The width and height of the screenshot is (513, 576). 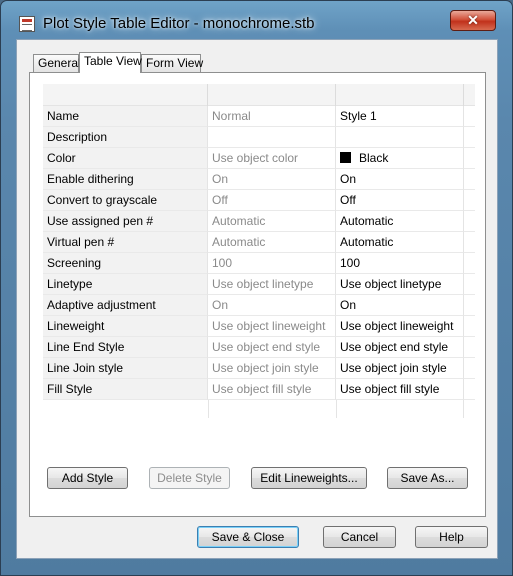 What do you see at coordinates (125, 116) in the screenshot?
I see `property-name-cell: Name` at bounding box center [125, 116].